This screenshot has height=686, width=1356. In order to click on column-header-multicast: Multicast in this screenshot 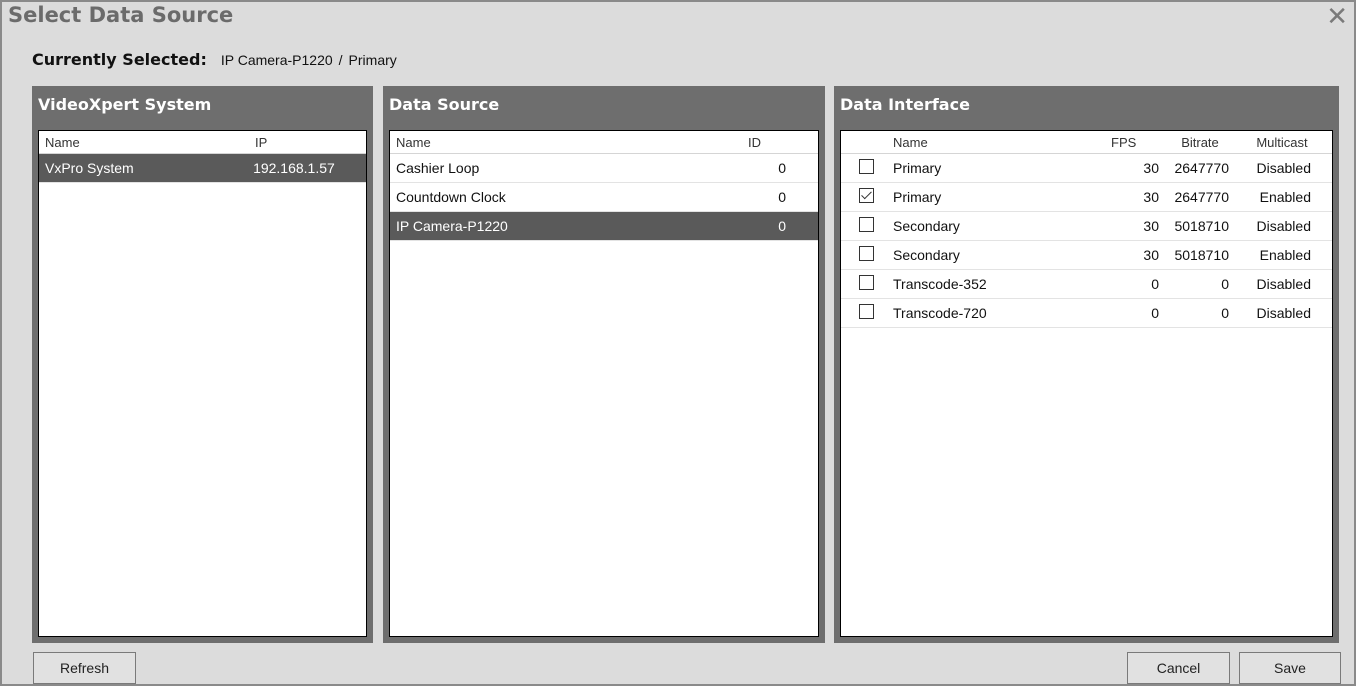, I will do `click(1282, 142)`.